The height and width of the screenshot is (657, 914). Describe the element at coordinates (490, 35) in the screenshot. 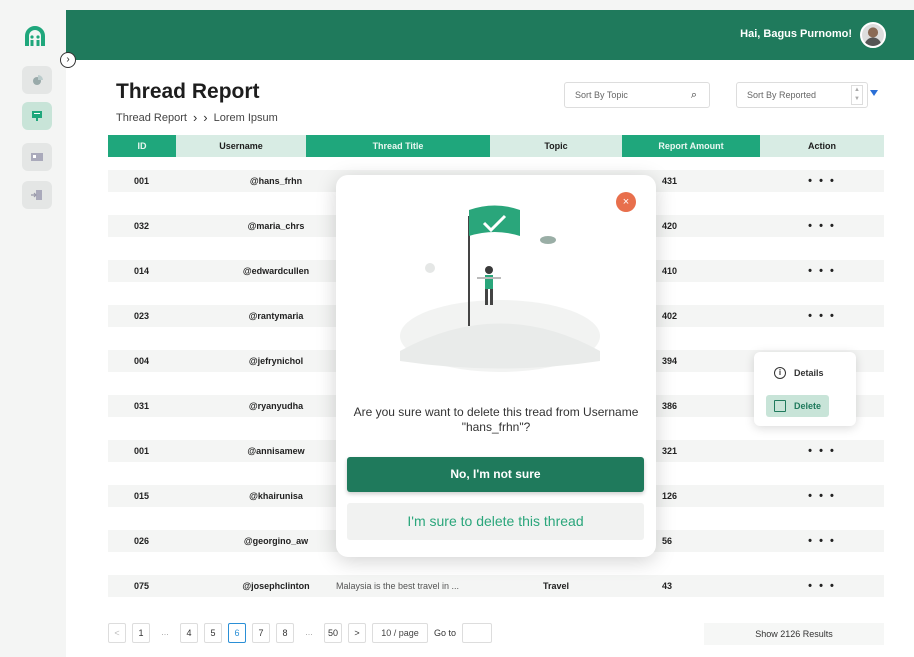

I see `top-bar: Hai, Bagus Purnomo!` at that location.